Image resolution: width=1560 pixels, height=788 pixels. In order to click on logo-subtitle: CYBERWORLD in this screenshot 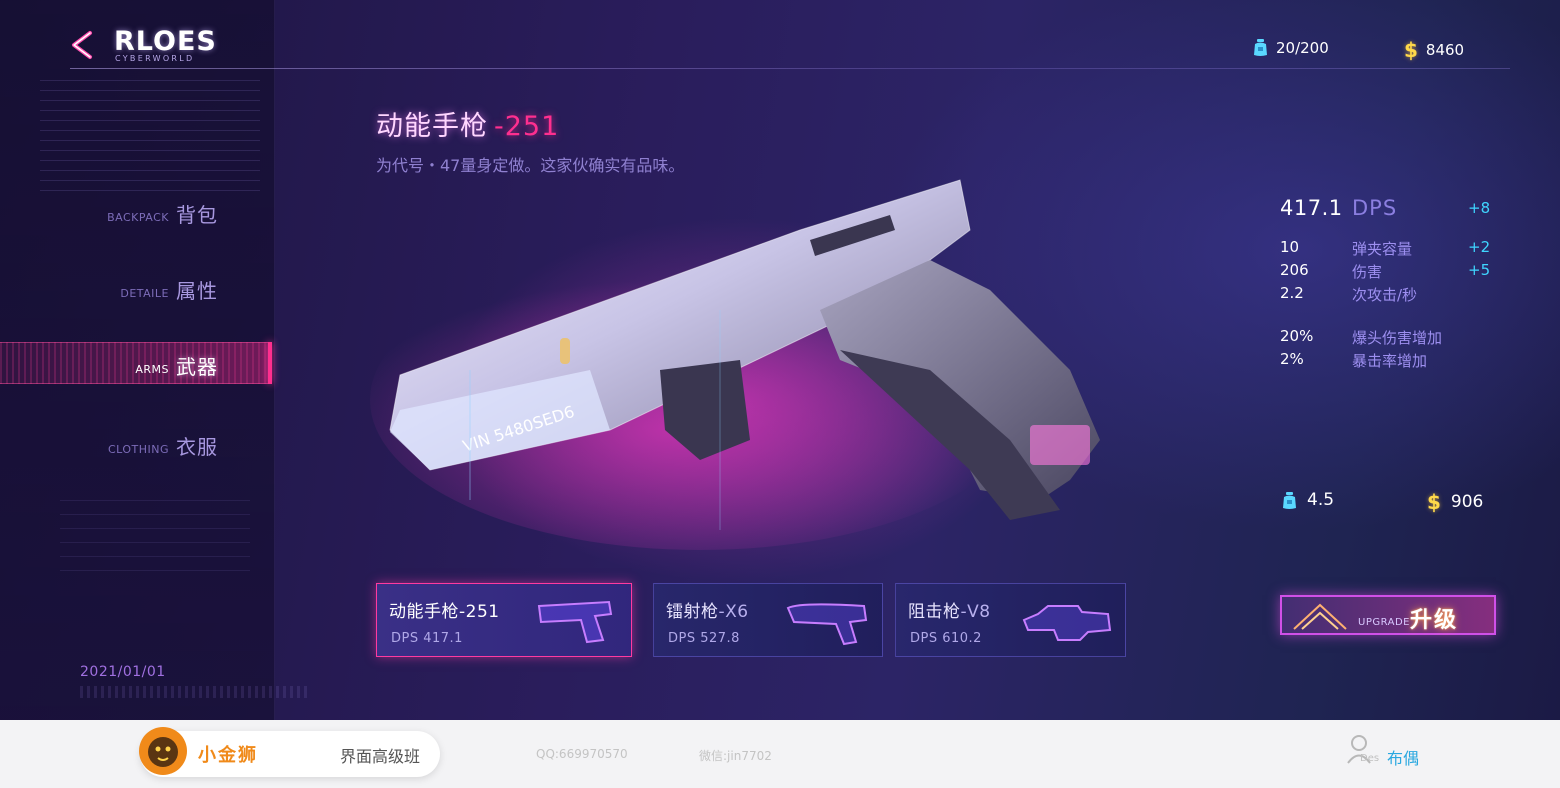, I will do `click(155, 58)`.